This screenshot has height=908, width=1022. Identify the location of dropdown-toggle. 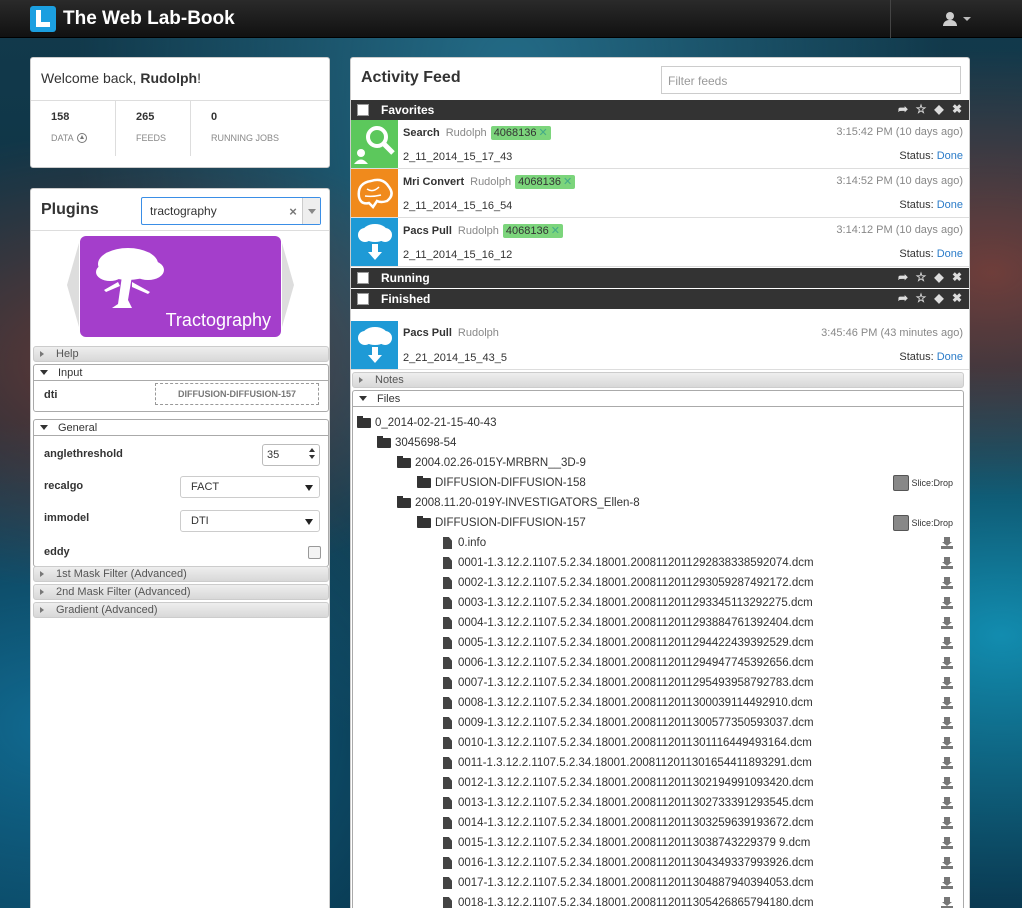
(311, 211).